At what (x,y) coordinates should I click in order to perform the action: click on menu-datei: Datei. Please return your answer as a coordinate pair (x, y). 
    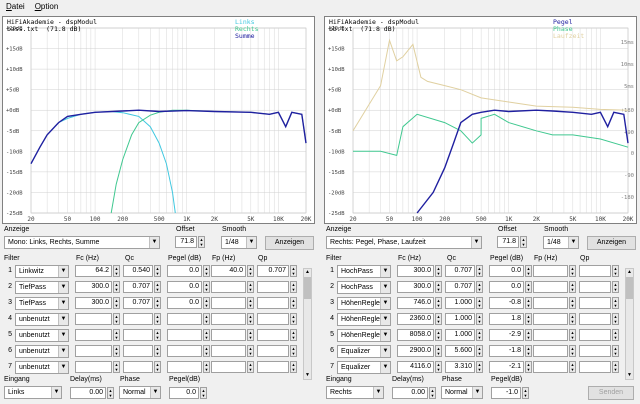
    Looking at the image, I should click on (15, 6).